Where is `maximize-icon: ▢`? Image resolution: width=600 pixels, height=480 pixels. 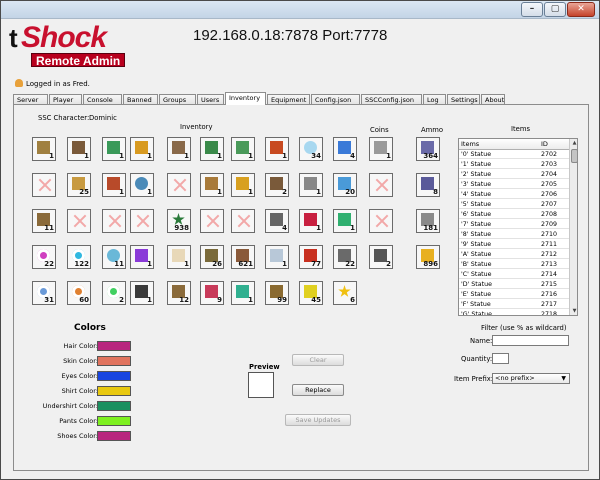
maximize-icon: ▢ is located at coordinates (555, 9).